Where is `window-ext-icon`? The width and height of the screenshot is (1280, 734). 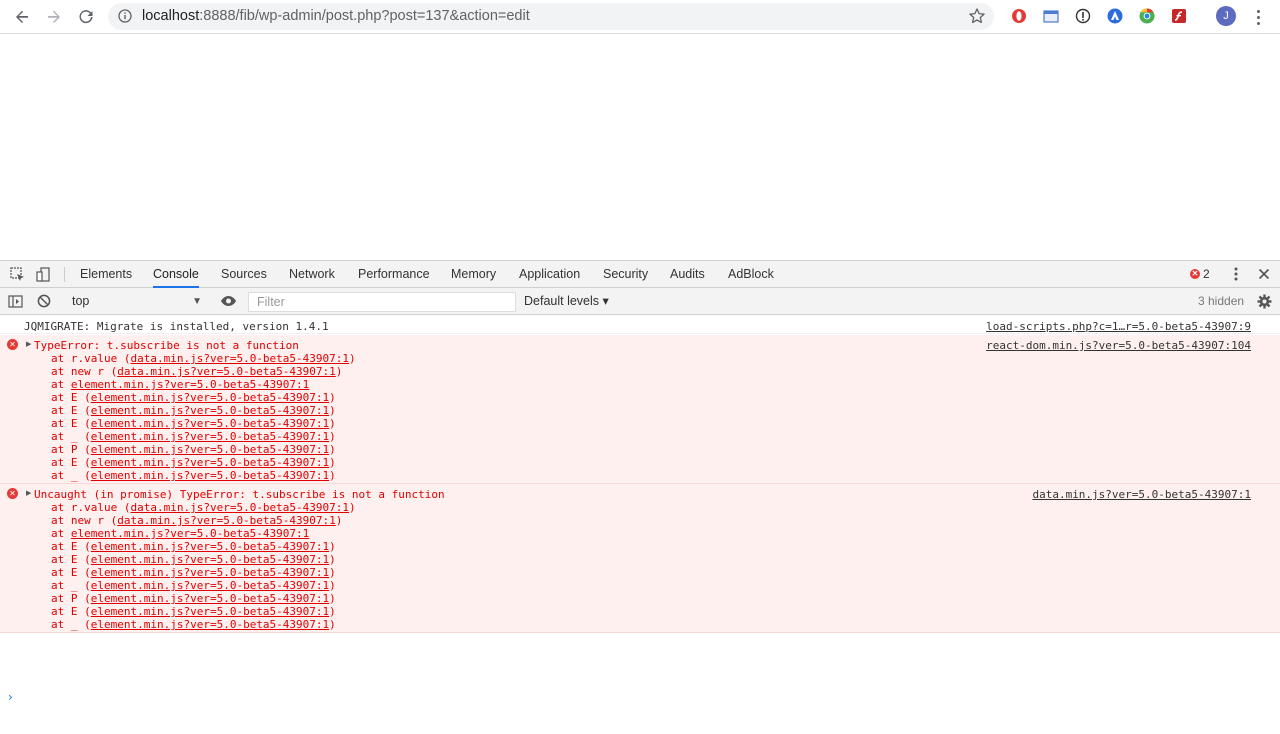 window-ext-icon is located at coordinates (1051, 16).